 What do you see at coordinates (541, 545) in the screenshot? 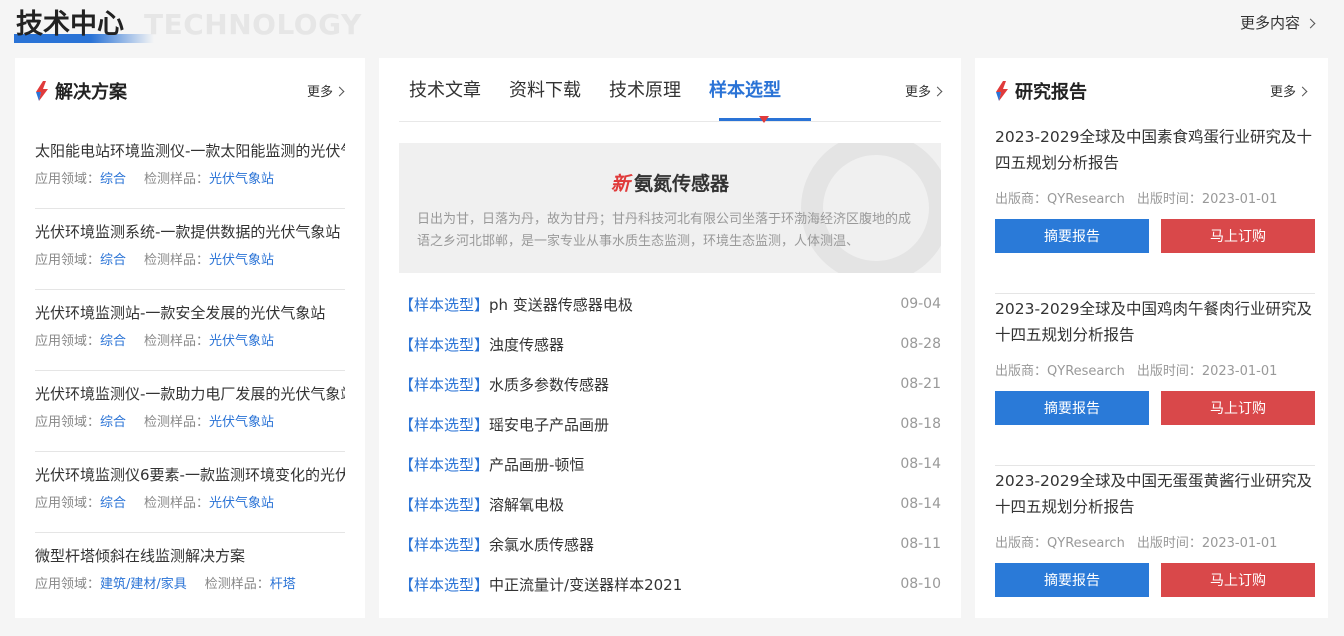
I see `article-title: 余氯水质传感器` at bounding box center [541, 545].